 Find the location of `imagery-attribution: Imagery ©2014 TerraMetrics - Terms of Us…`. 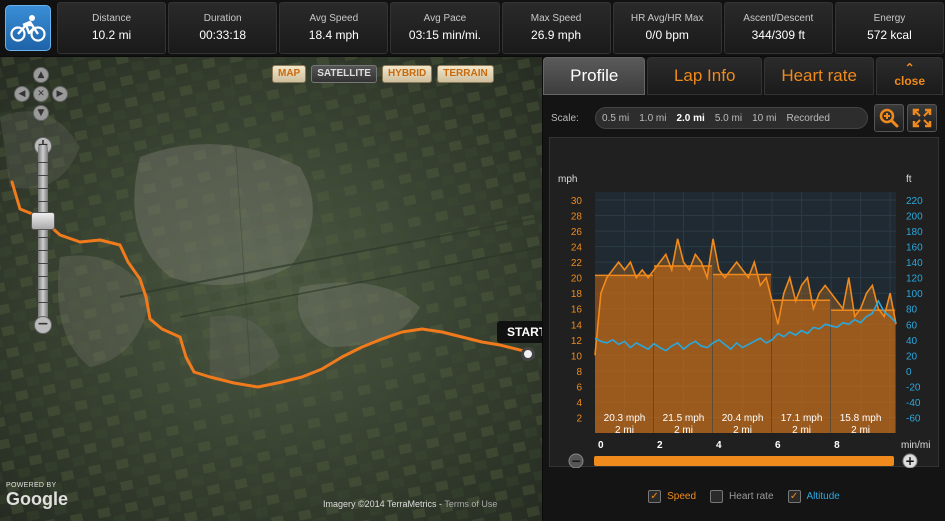

imagery-attribution: Imagery ©2014 TerraMetrics - Terms of Us… is located at coordinates (410, 504).